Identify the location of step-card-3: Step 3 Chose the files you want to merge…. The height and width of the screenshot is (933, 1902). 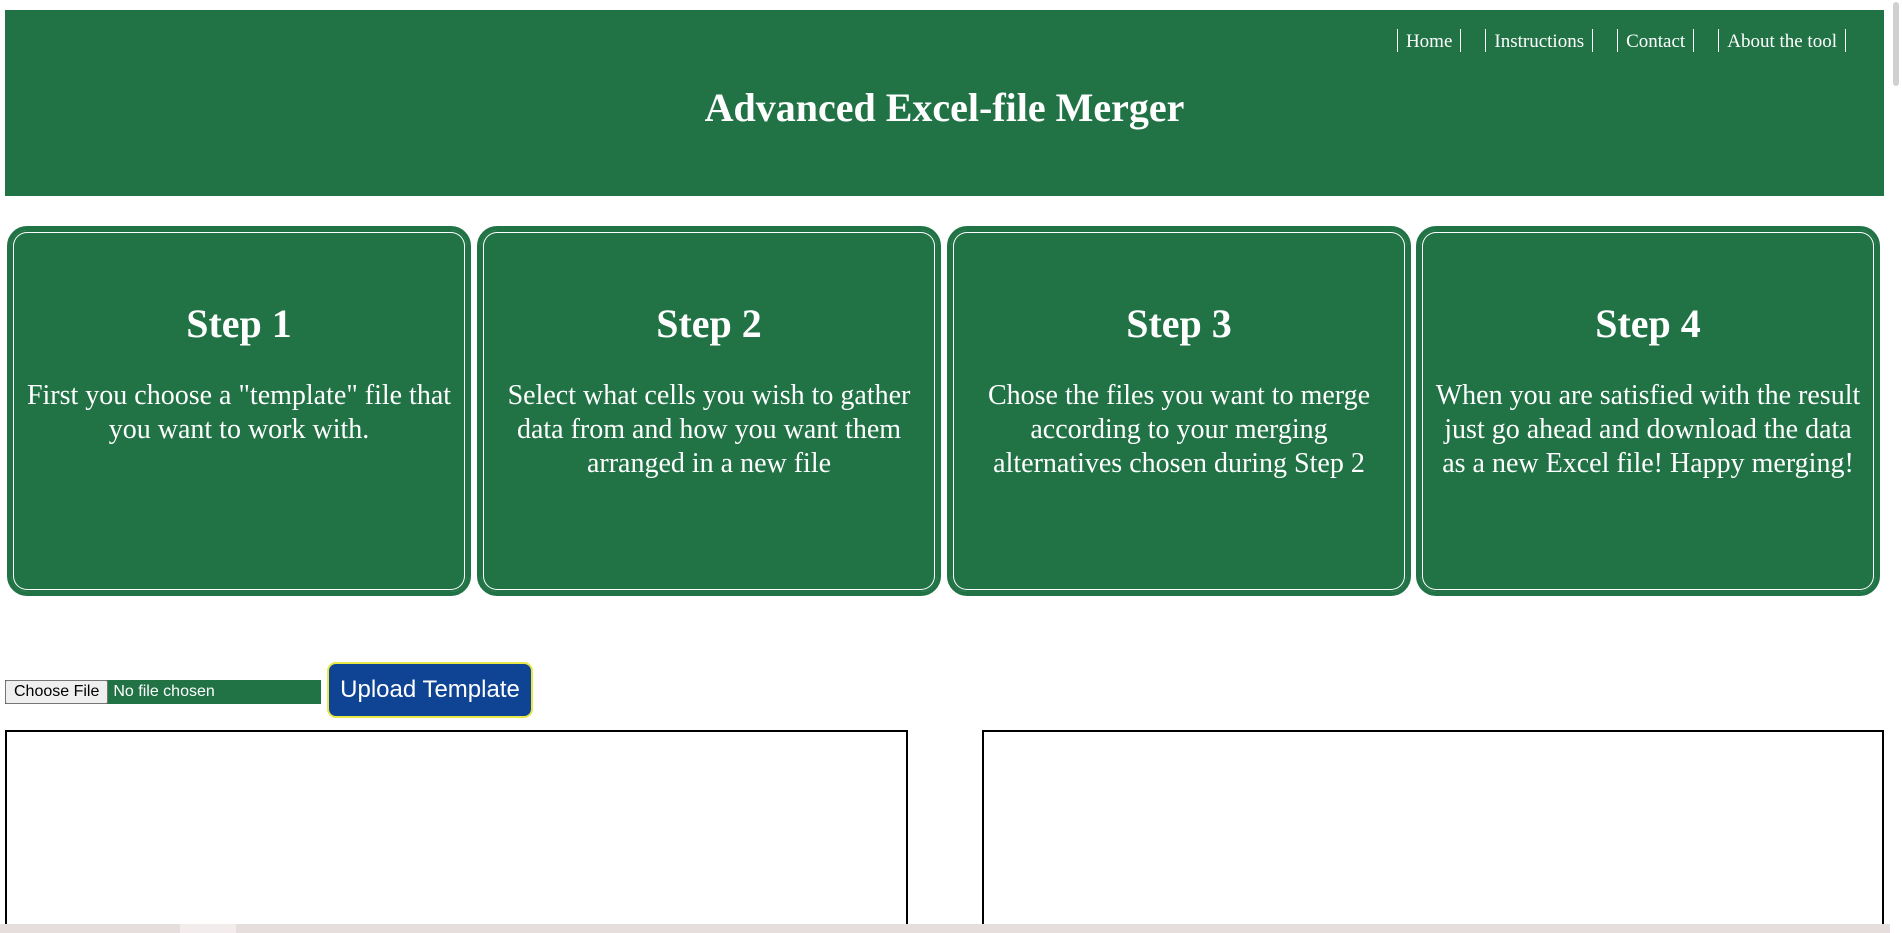
(1179, 411).